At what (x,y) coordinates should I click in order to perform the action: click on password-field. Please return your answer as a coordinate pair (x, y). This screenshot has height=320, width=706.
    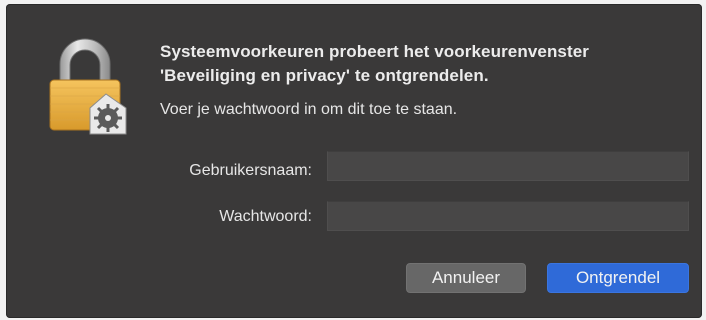
    Looking at the image, I should click on (508, 216).